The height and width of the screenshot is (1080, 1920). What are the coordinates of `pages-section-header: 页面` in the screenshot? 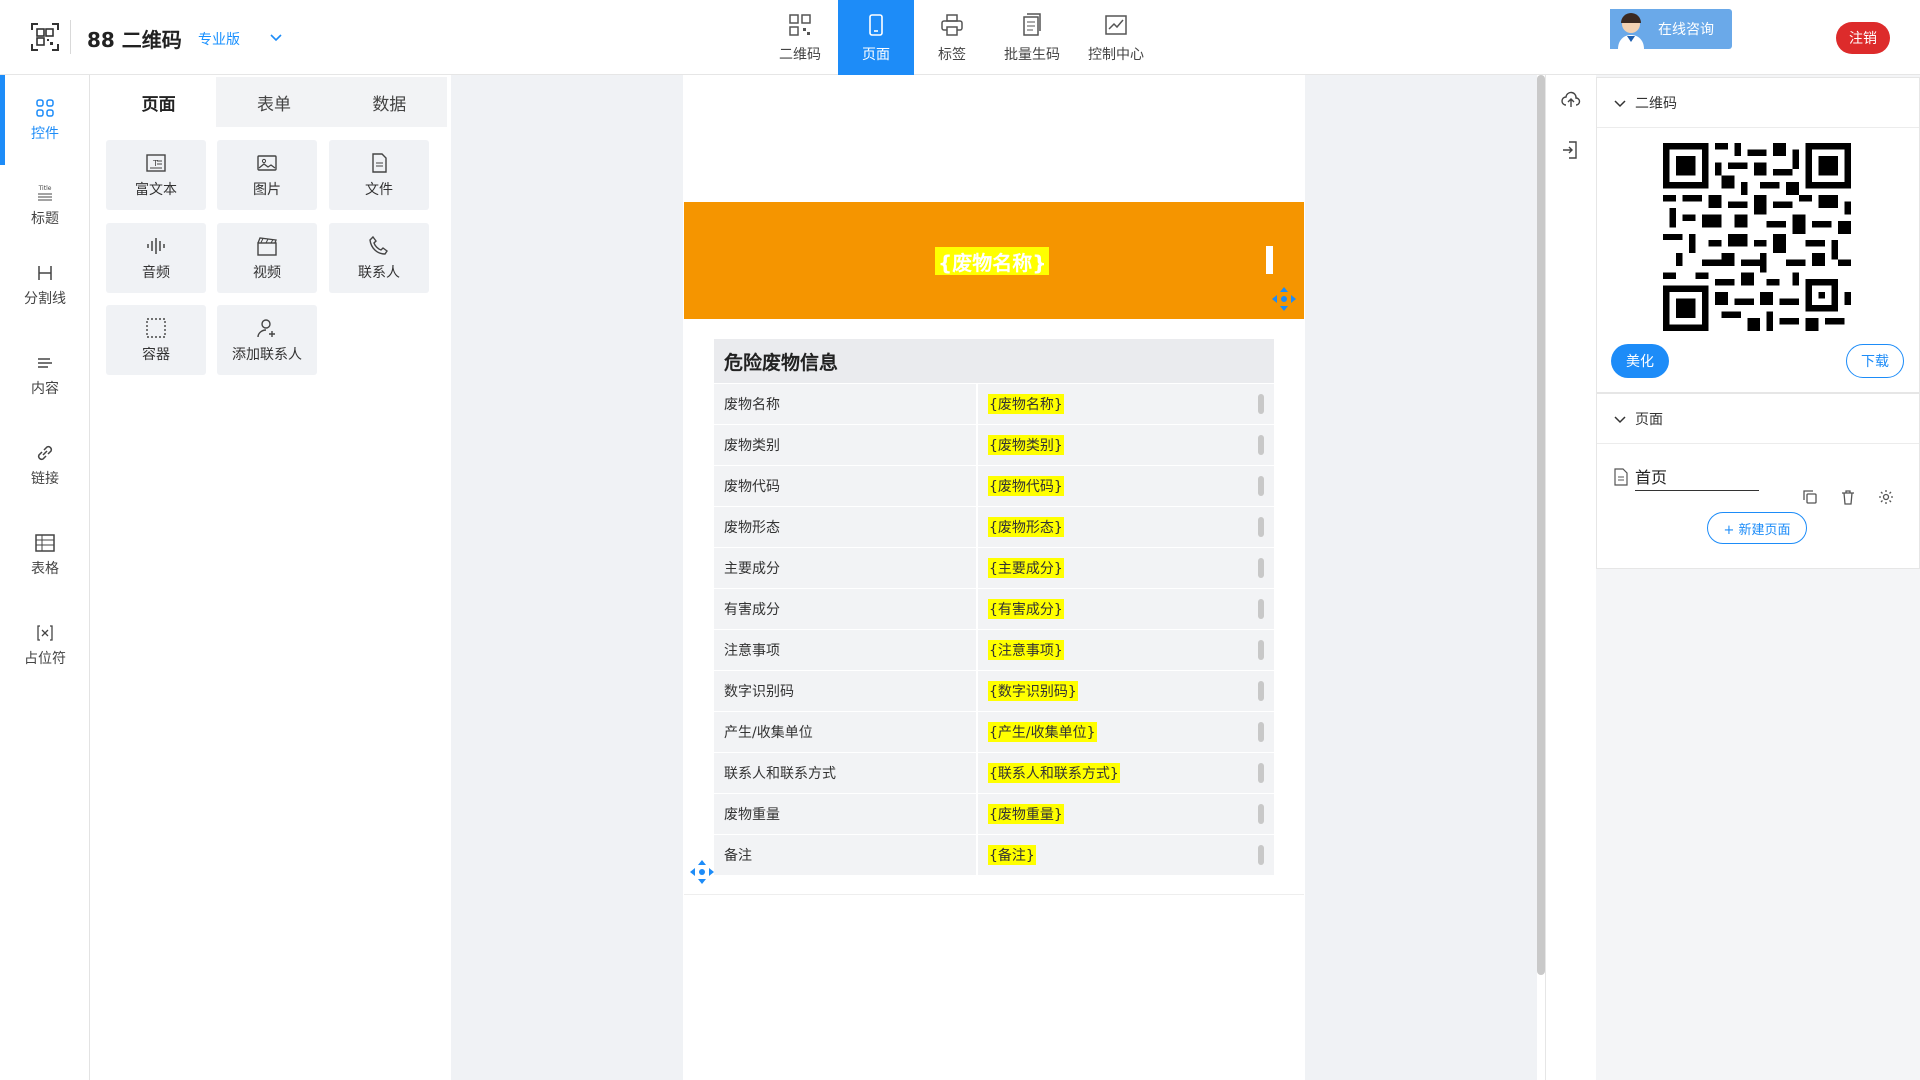 It's located at (1758, 419).